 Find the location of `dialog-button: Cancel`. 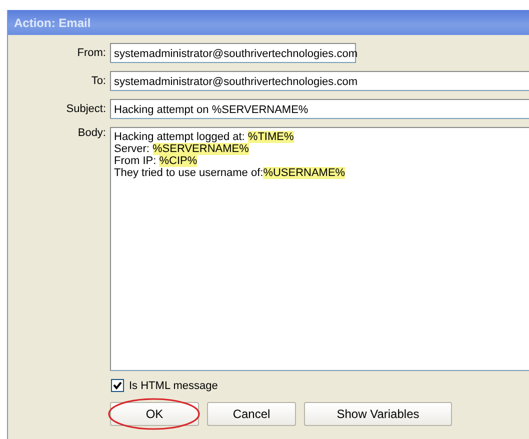

dialog-button: Cancel is located at coordinates (251, 414).